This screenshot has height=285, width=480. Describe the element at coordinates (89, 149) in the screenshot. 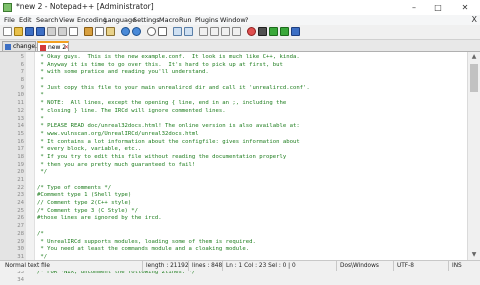

I see `line-text: * every block, variable, etc..` at that location.